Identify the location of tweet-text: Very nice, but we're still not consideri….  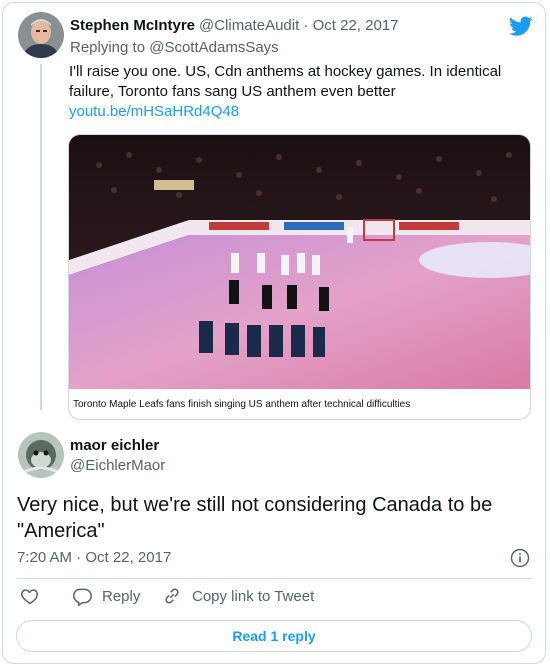
(277, 518).